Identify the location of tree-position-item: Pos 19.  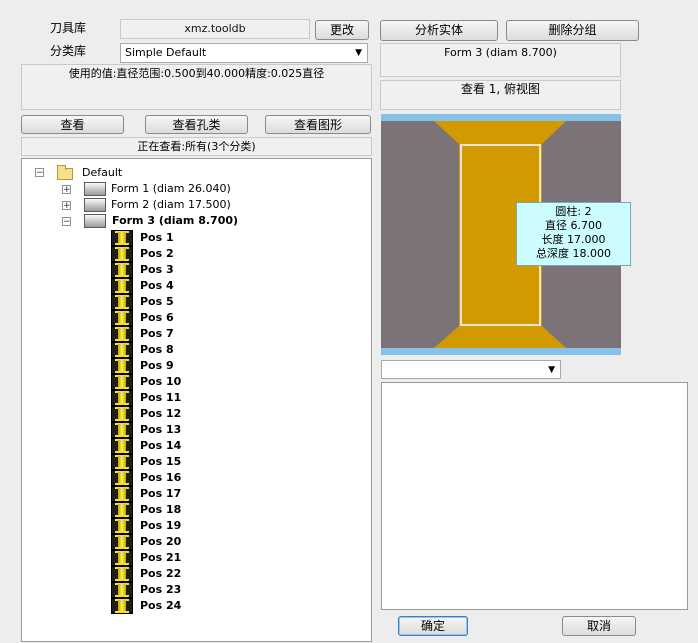
(160, 526).